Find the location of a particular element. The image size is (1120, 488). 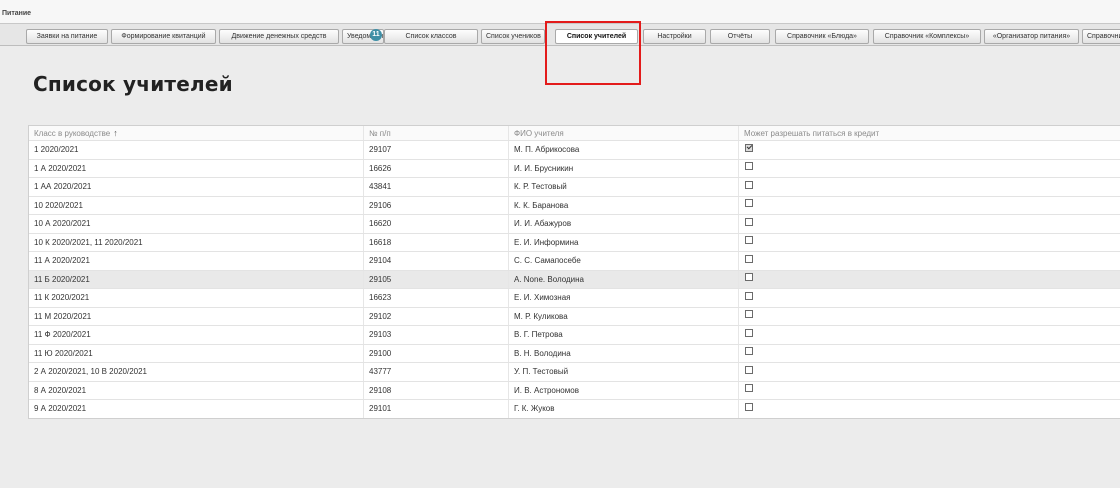

class-cell: 11 Б 2020/2021 is located at coordinates (196, 279).